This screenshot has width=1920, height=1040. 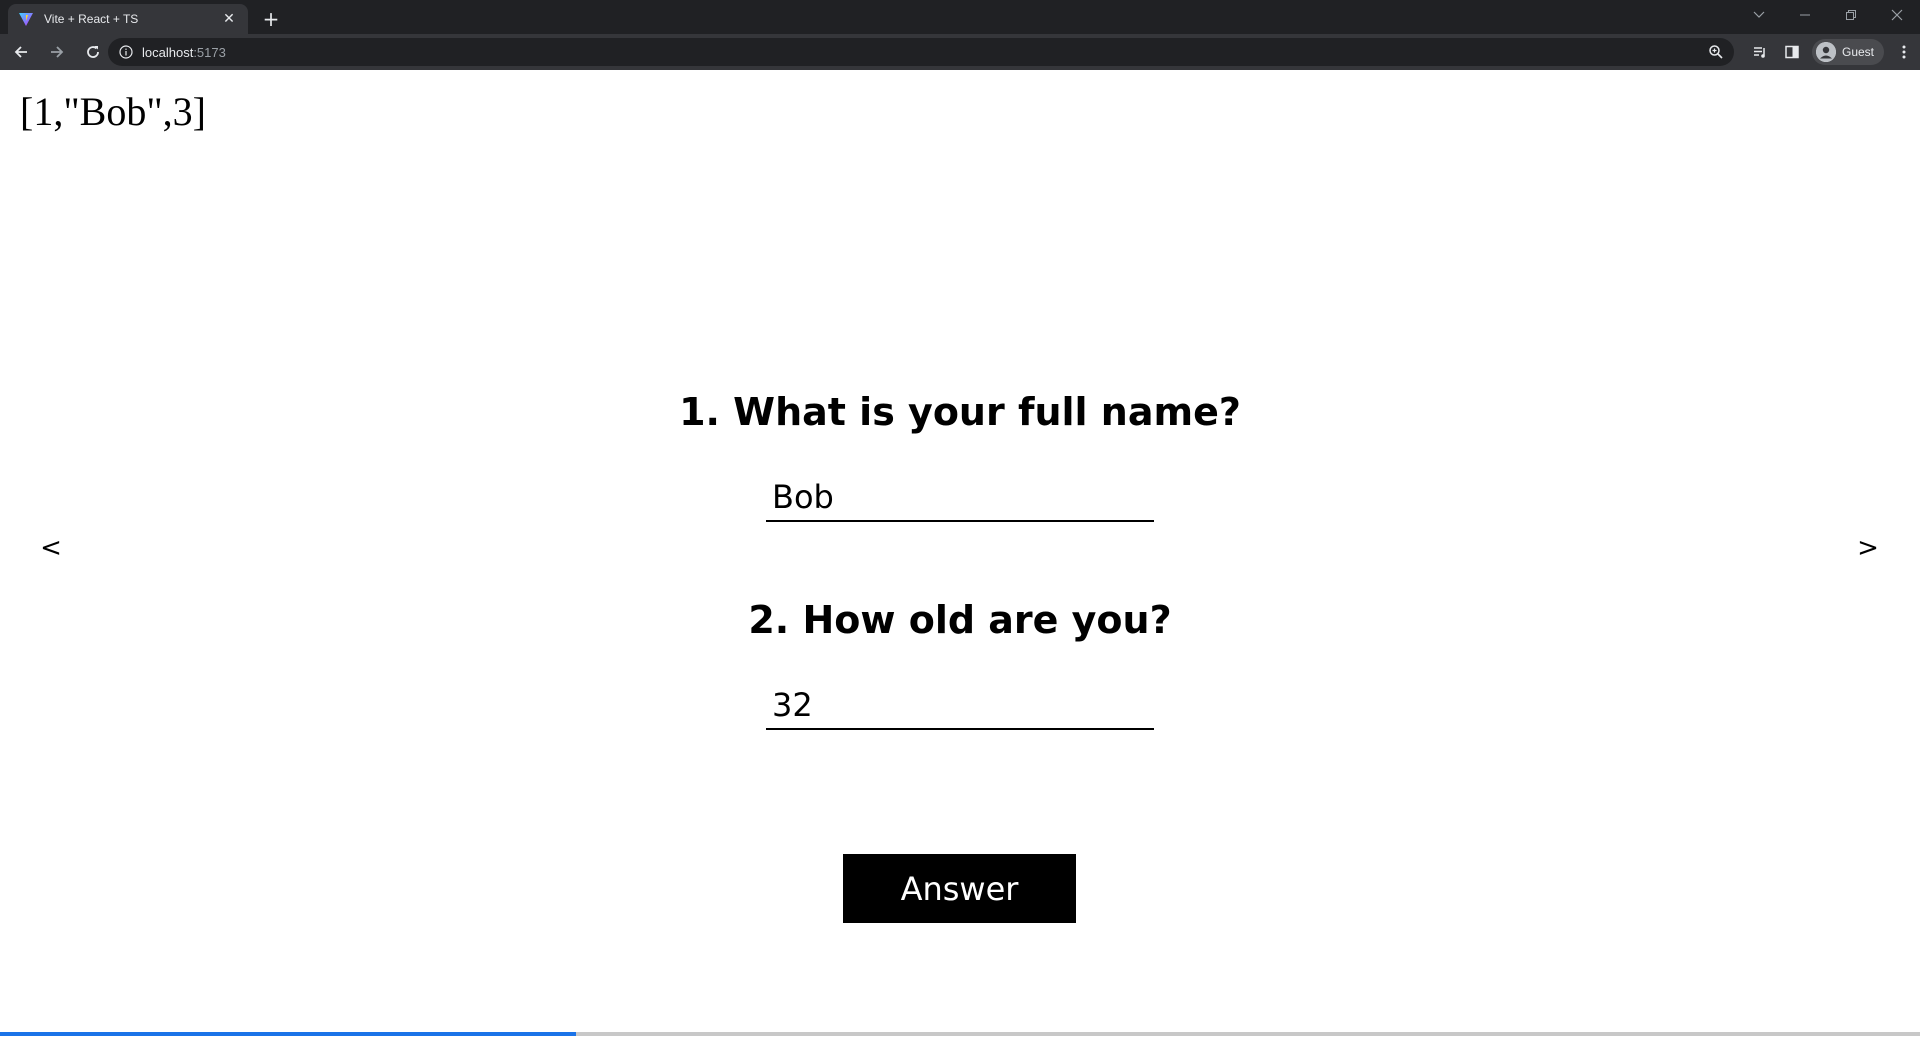 I want to click on browser-toolbar: localhost:5173 Guest, so click(x=960, y=52).